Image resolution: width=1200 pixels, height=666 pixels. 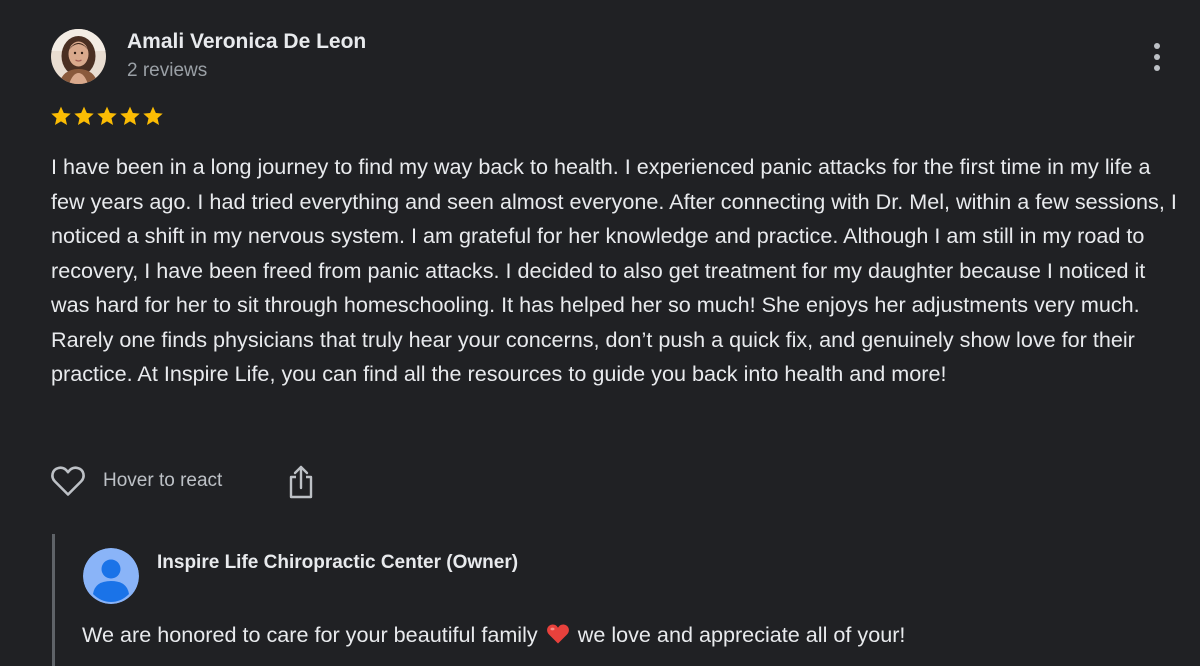 What do you see at coordinates (557, 634) in the screenshot?
I see `red-heart-emoji-icon` at bounding box center [557, 634].